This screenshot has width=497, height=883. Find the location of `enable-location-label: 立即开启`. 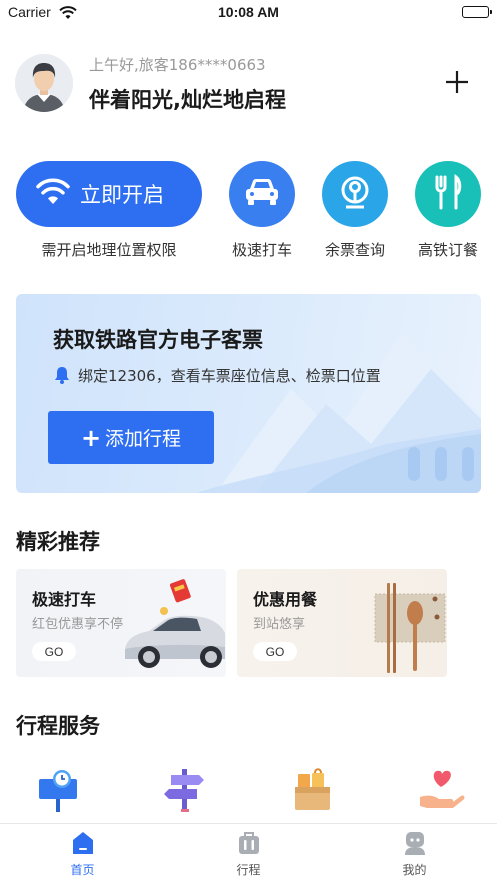

enable-location-label: 立即开启 is located at coordinates (122, 195).